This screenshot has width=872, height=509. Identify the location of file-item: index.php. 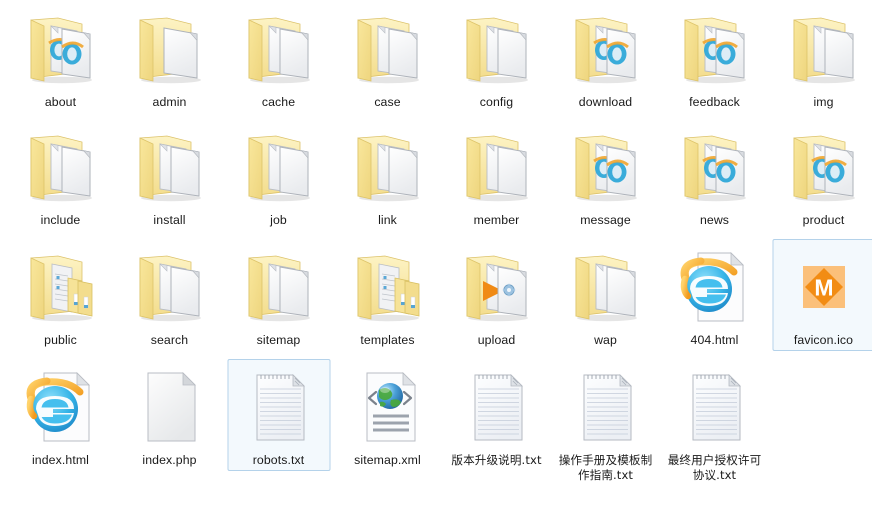
(169, 430).